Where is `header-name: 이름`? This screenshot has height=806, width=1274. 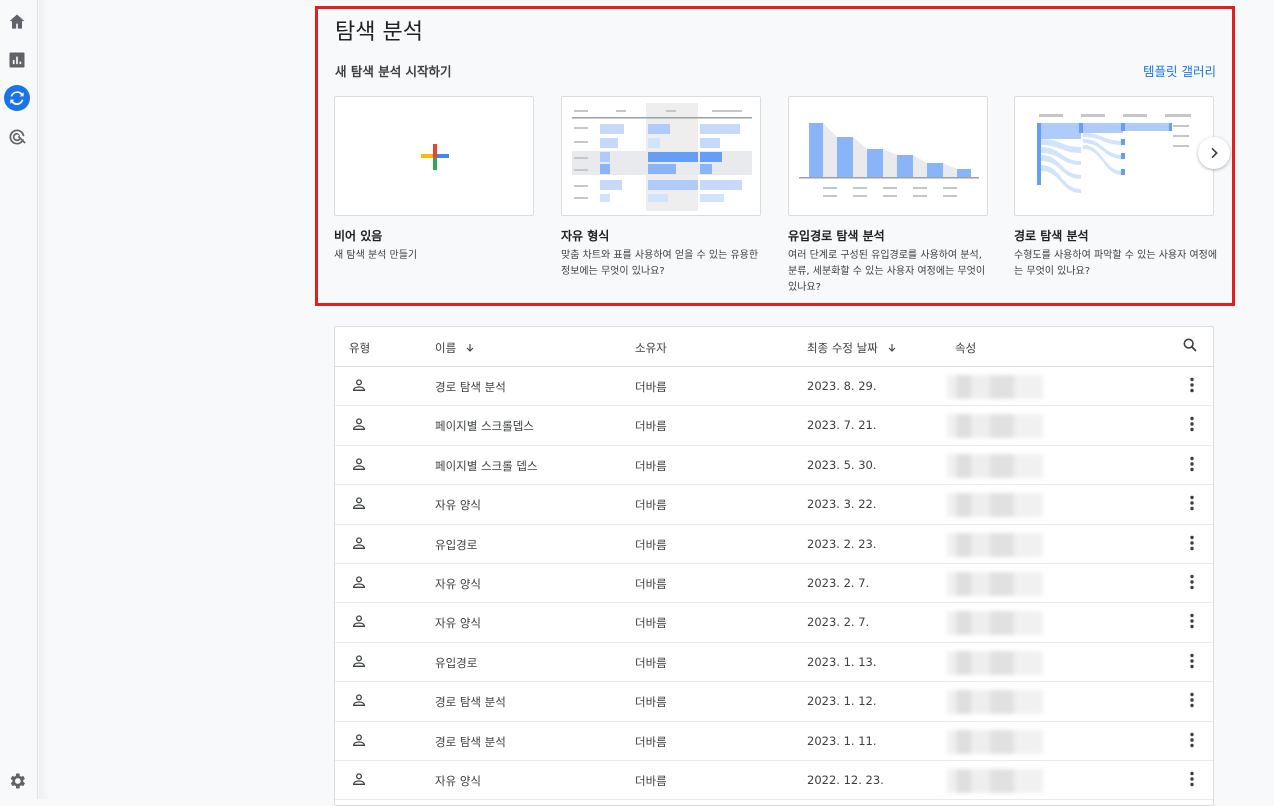 header-name: 이름 is located at coordinates (455, 348).